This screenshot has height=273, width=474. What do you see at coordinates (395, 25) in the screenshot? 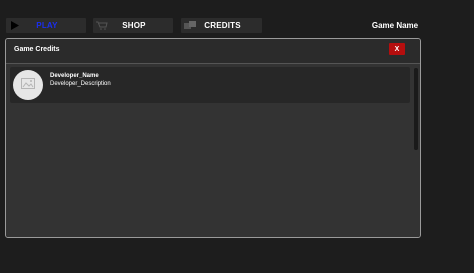
I see `game-name: Game Name` at bounding box center [395, 25].